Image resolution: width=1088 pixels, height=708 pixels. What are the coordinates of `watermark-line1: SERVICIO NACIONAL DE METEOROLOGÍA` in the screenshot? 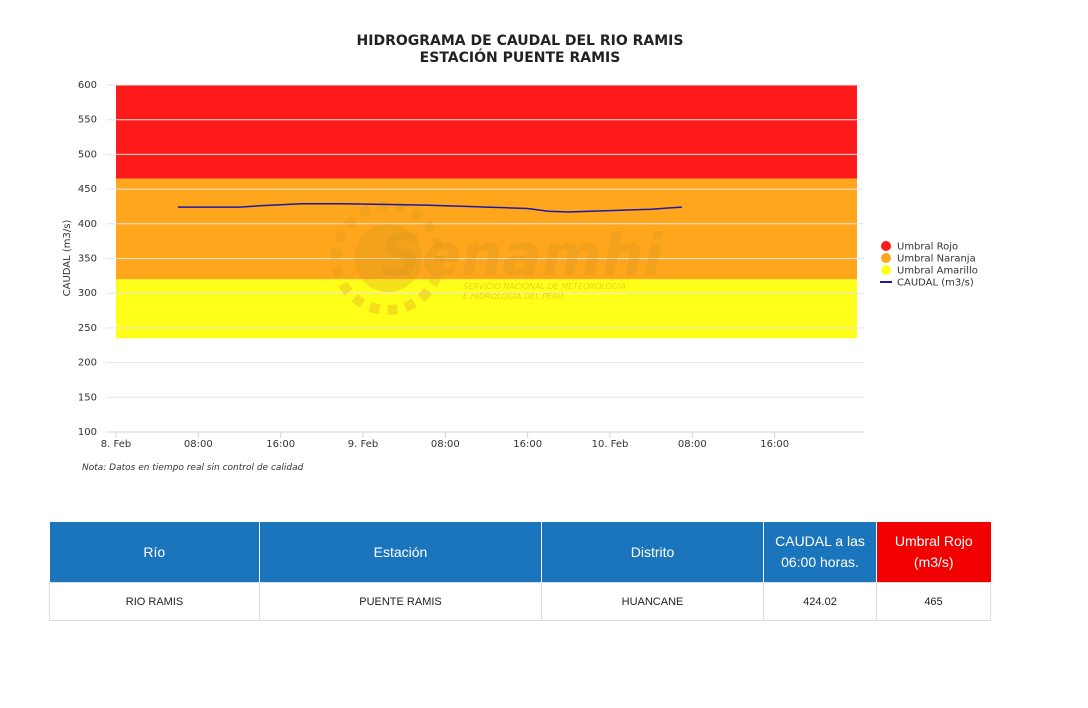 It's located at (544, 285).